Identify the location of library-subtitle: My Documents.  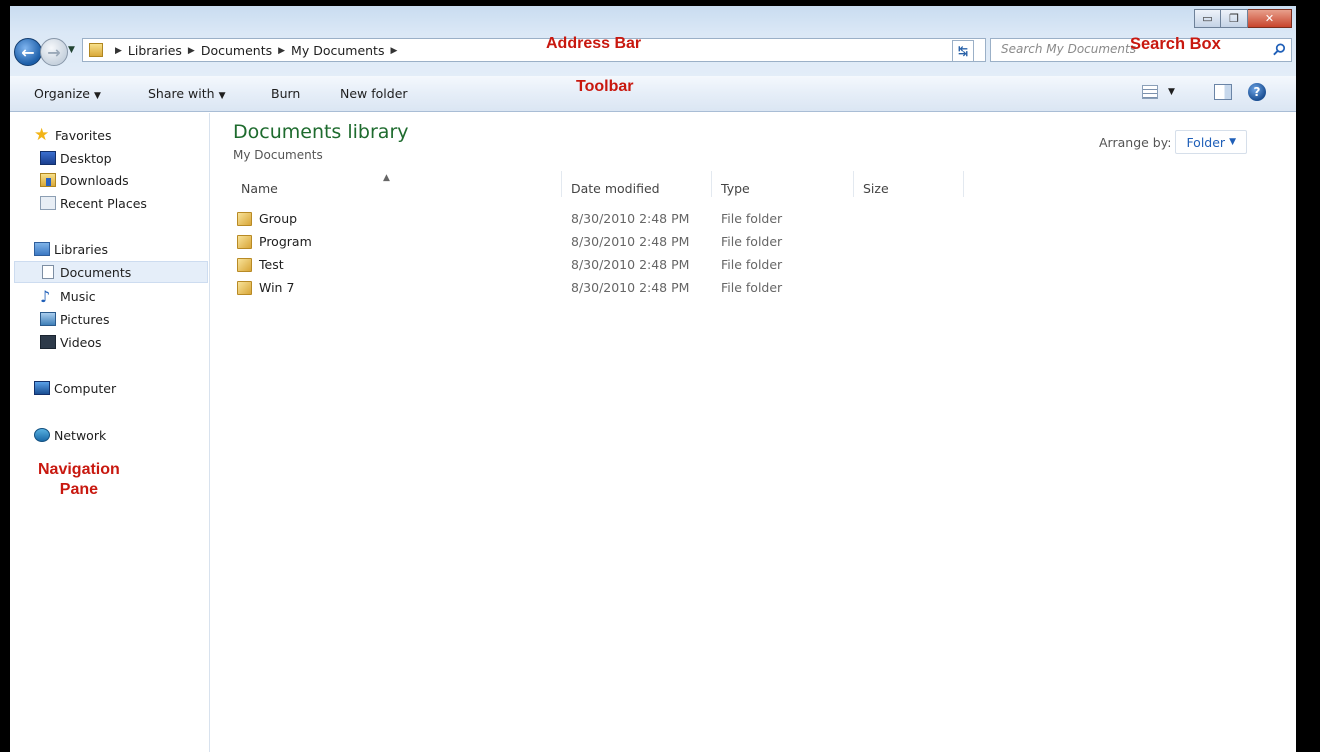
(278, 155).